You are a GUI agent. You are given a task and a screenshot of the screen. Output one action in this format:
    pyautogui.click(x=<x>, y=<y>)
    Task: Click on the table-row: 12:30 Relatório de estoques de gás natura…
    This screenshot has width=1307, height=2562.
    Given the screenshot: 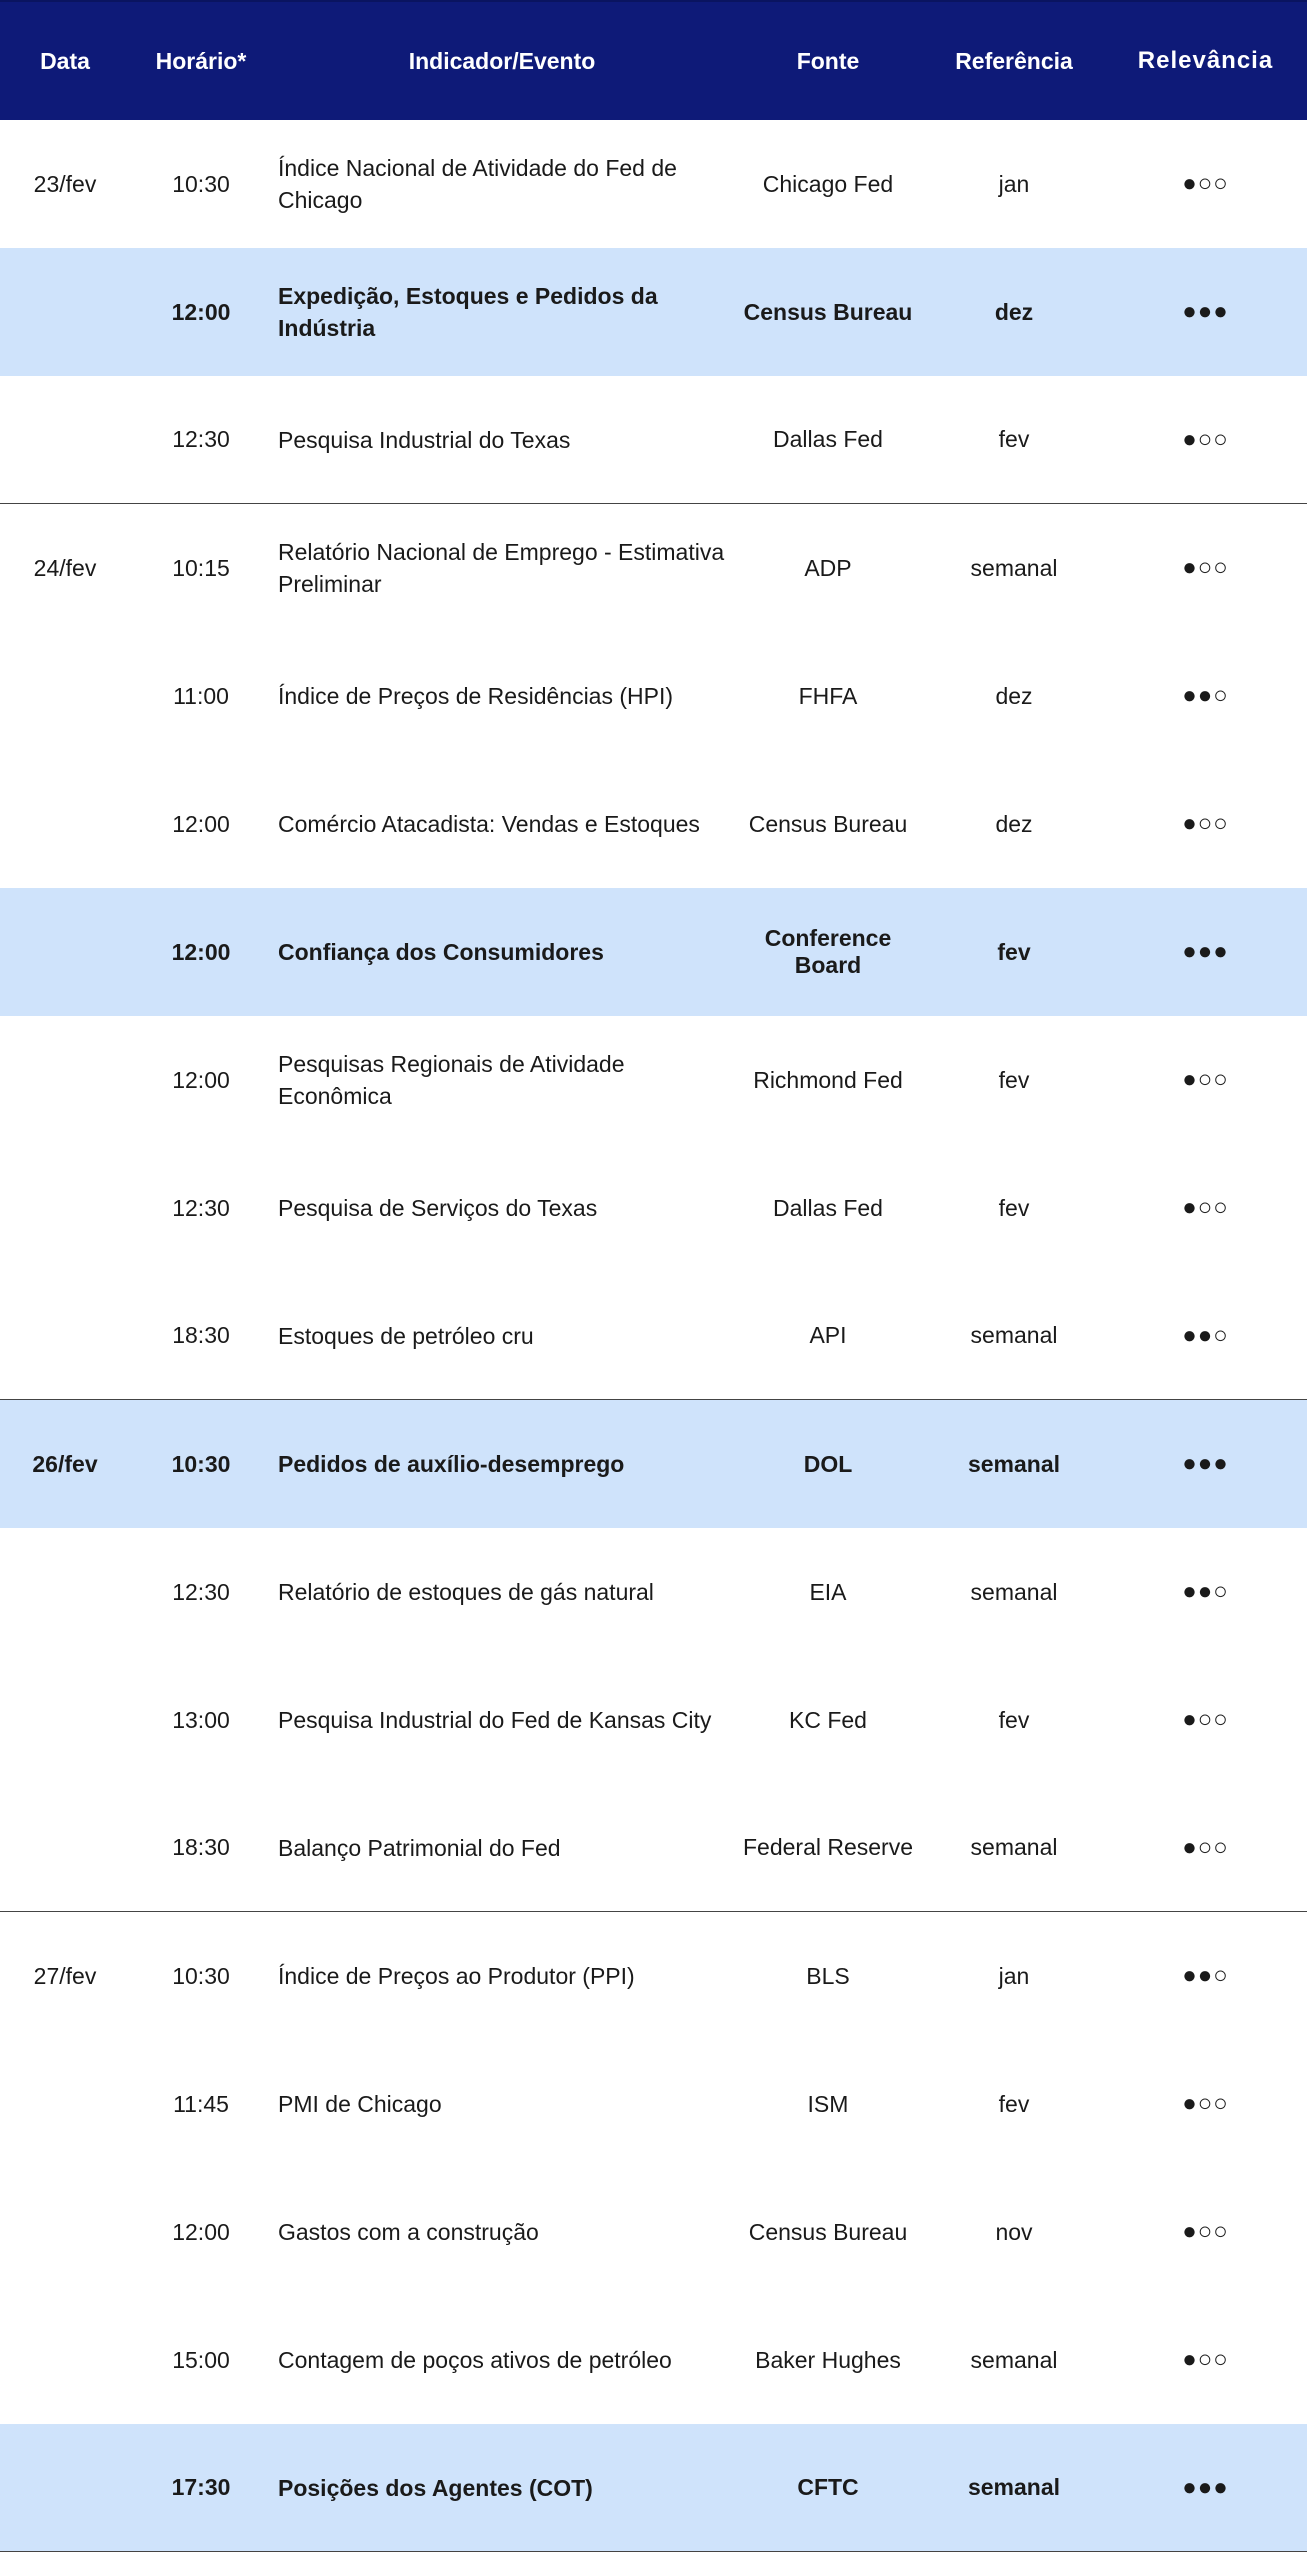 What is the action you would take?
    pyautogui.click(x=653, y=1592)
    